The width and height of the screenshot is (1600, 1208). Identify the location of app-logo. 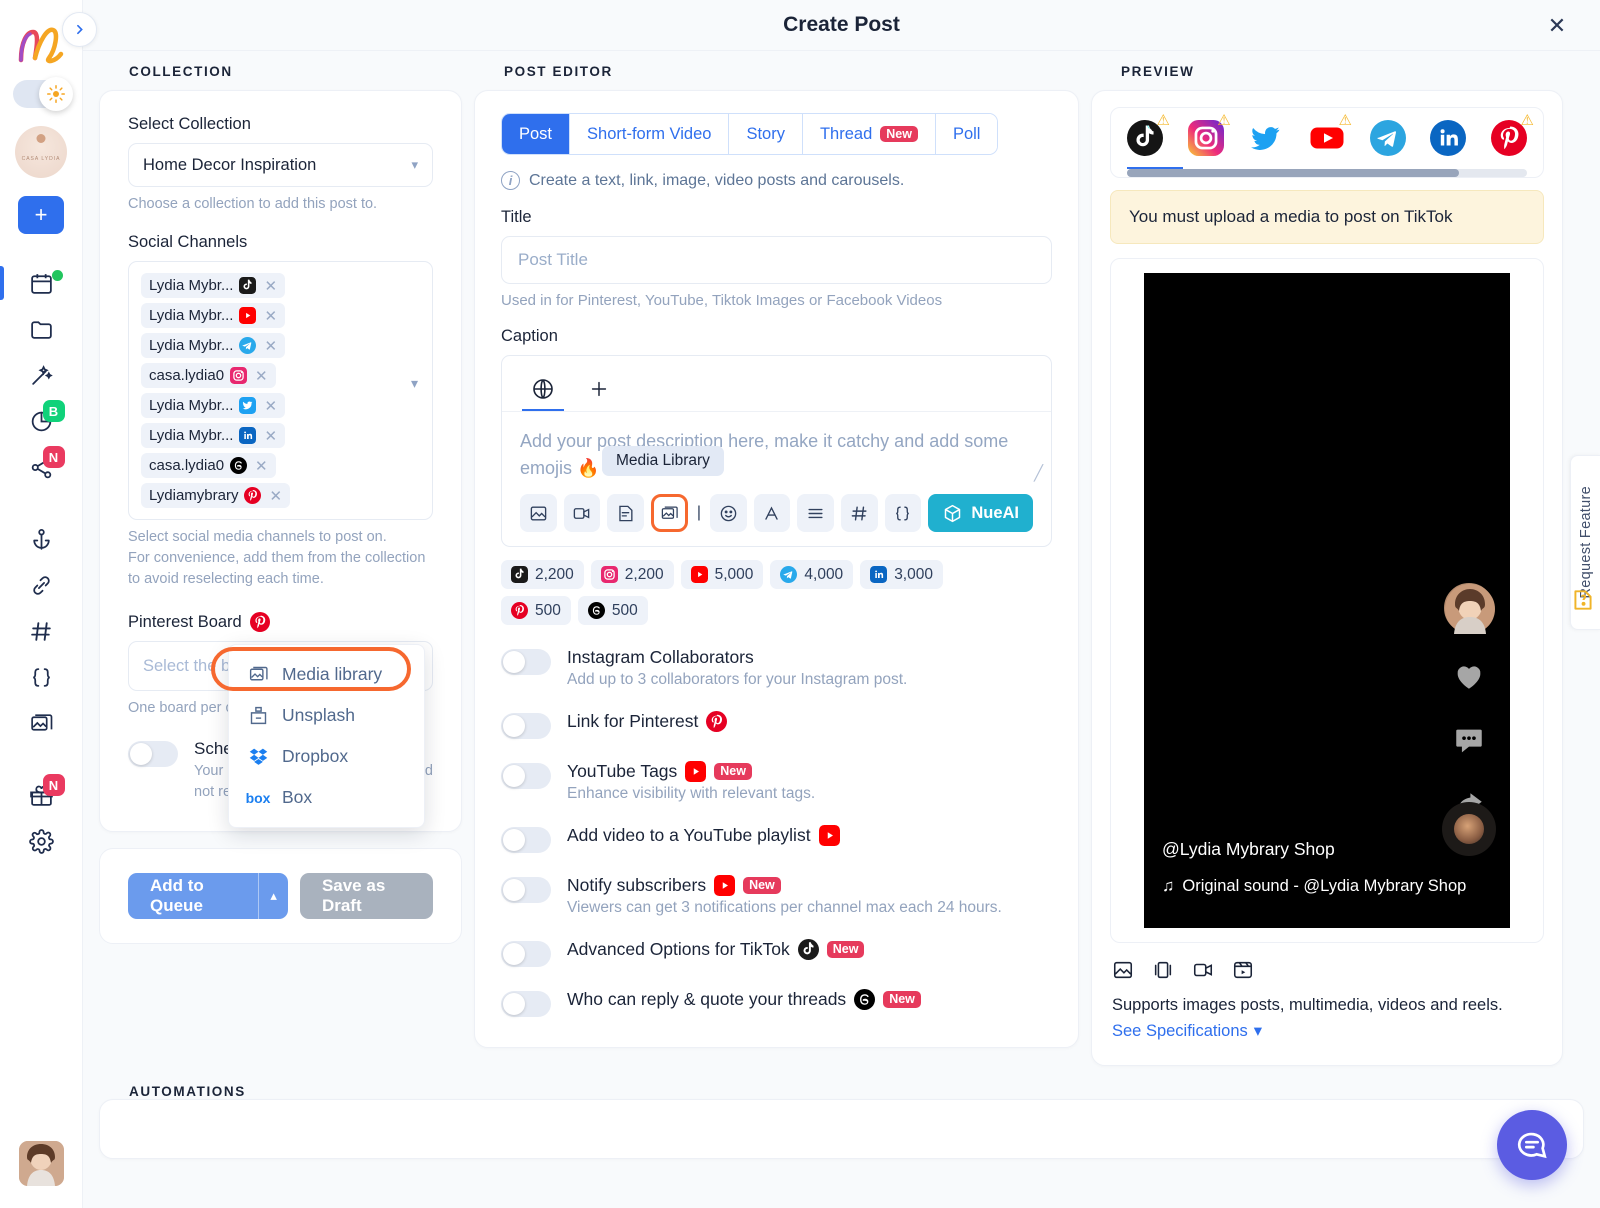
(41, 45).